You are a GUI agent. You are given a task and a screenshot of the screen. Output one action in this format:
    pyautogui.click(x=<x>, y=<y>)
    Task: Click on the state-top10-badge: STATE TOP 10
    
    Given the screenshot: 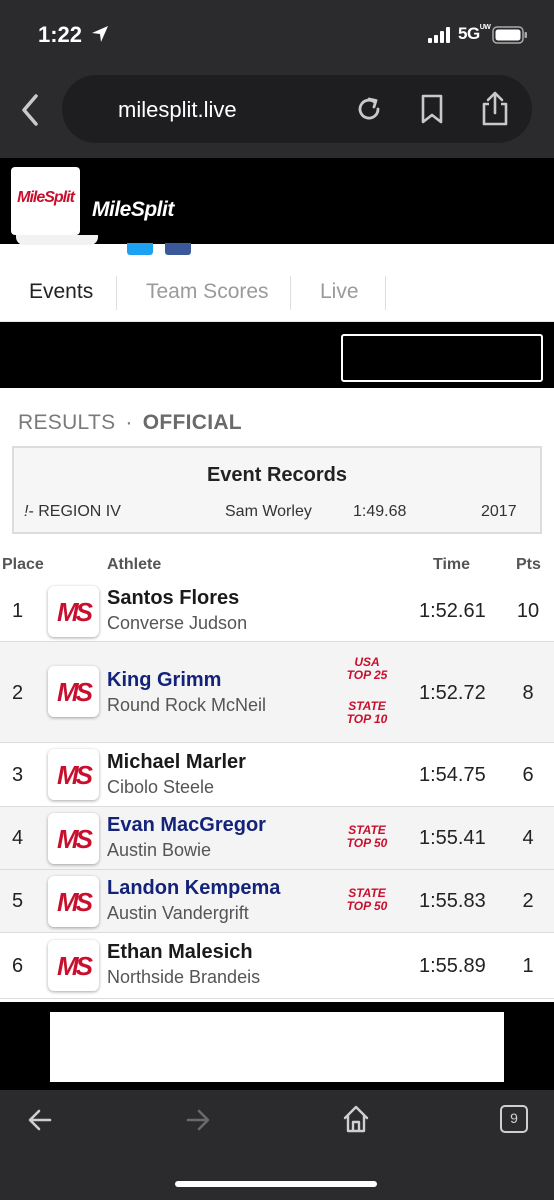 What is the action you would take?
    pyautogui.click(x=367, y=713)
    